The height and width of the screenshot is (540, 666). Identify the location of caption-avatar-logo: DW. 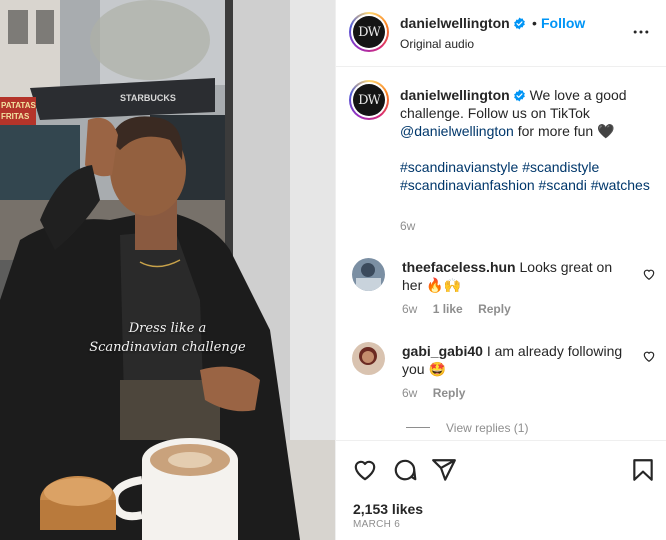
(369, 100).